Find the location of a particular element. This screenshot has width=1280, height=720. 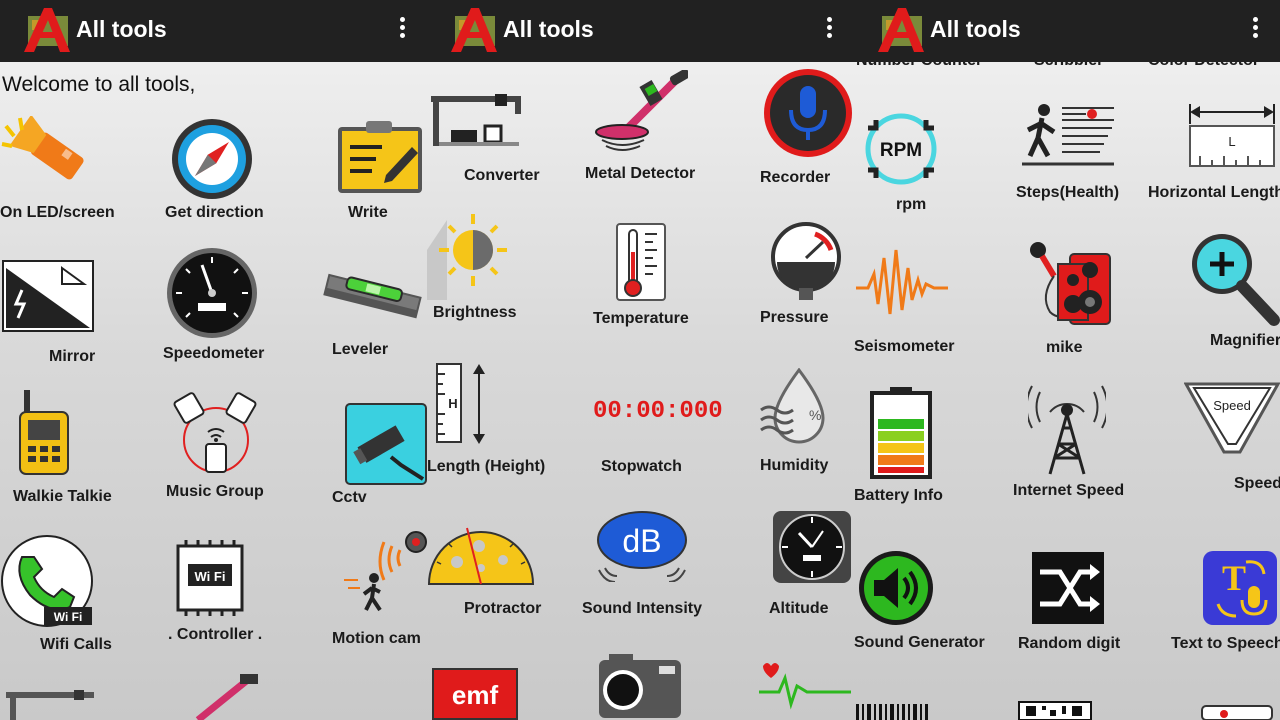

tool-protractor: Protractor is located at coordinates (492, 575).